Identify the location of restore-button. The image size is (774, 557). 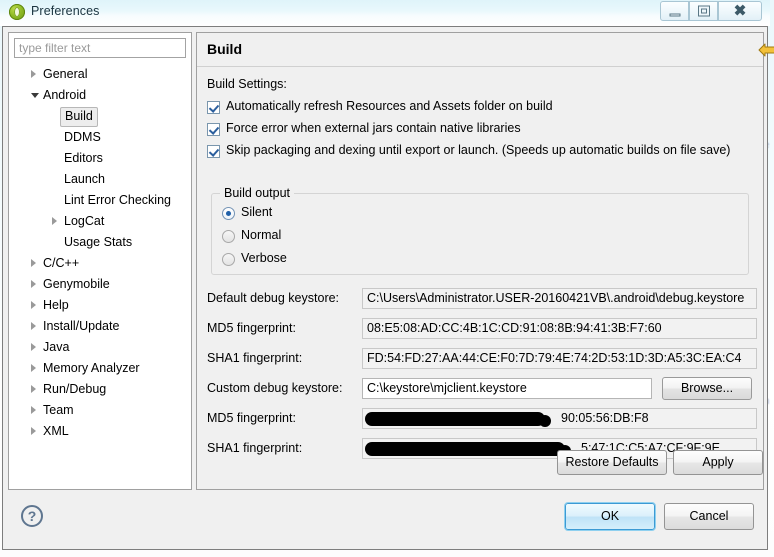
(703, 11).